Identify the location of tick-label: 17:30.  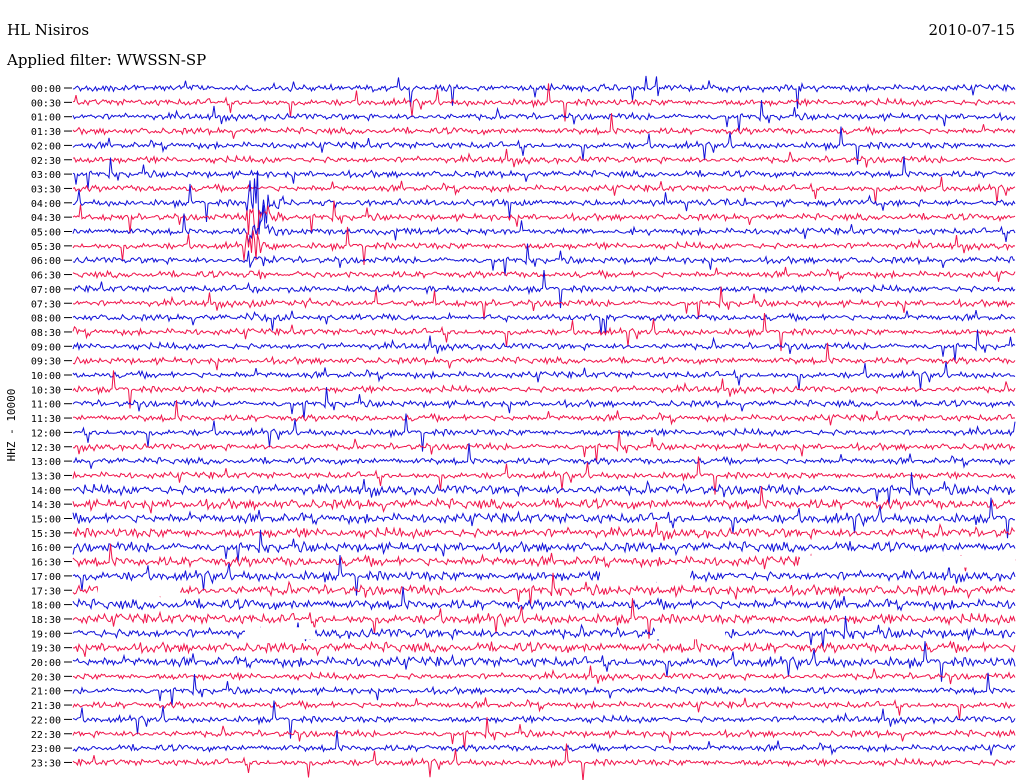
(46, 591).